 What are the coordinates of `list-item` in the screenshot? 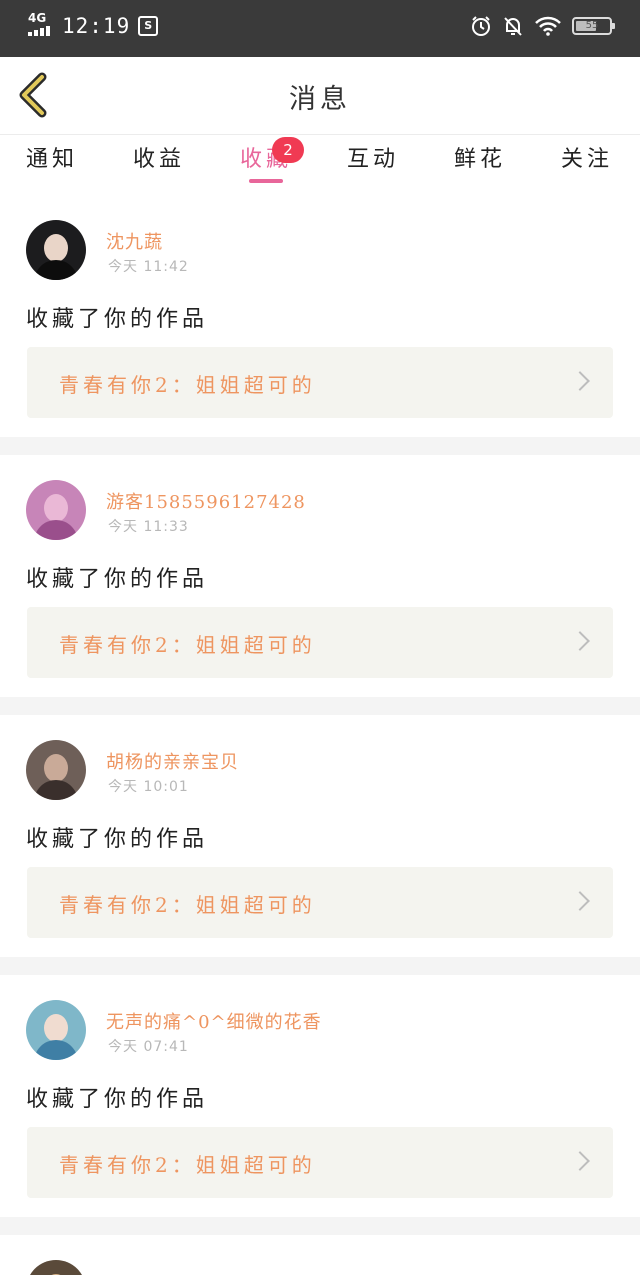 It's located at (320, 1255).